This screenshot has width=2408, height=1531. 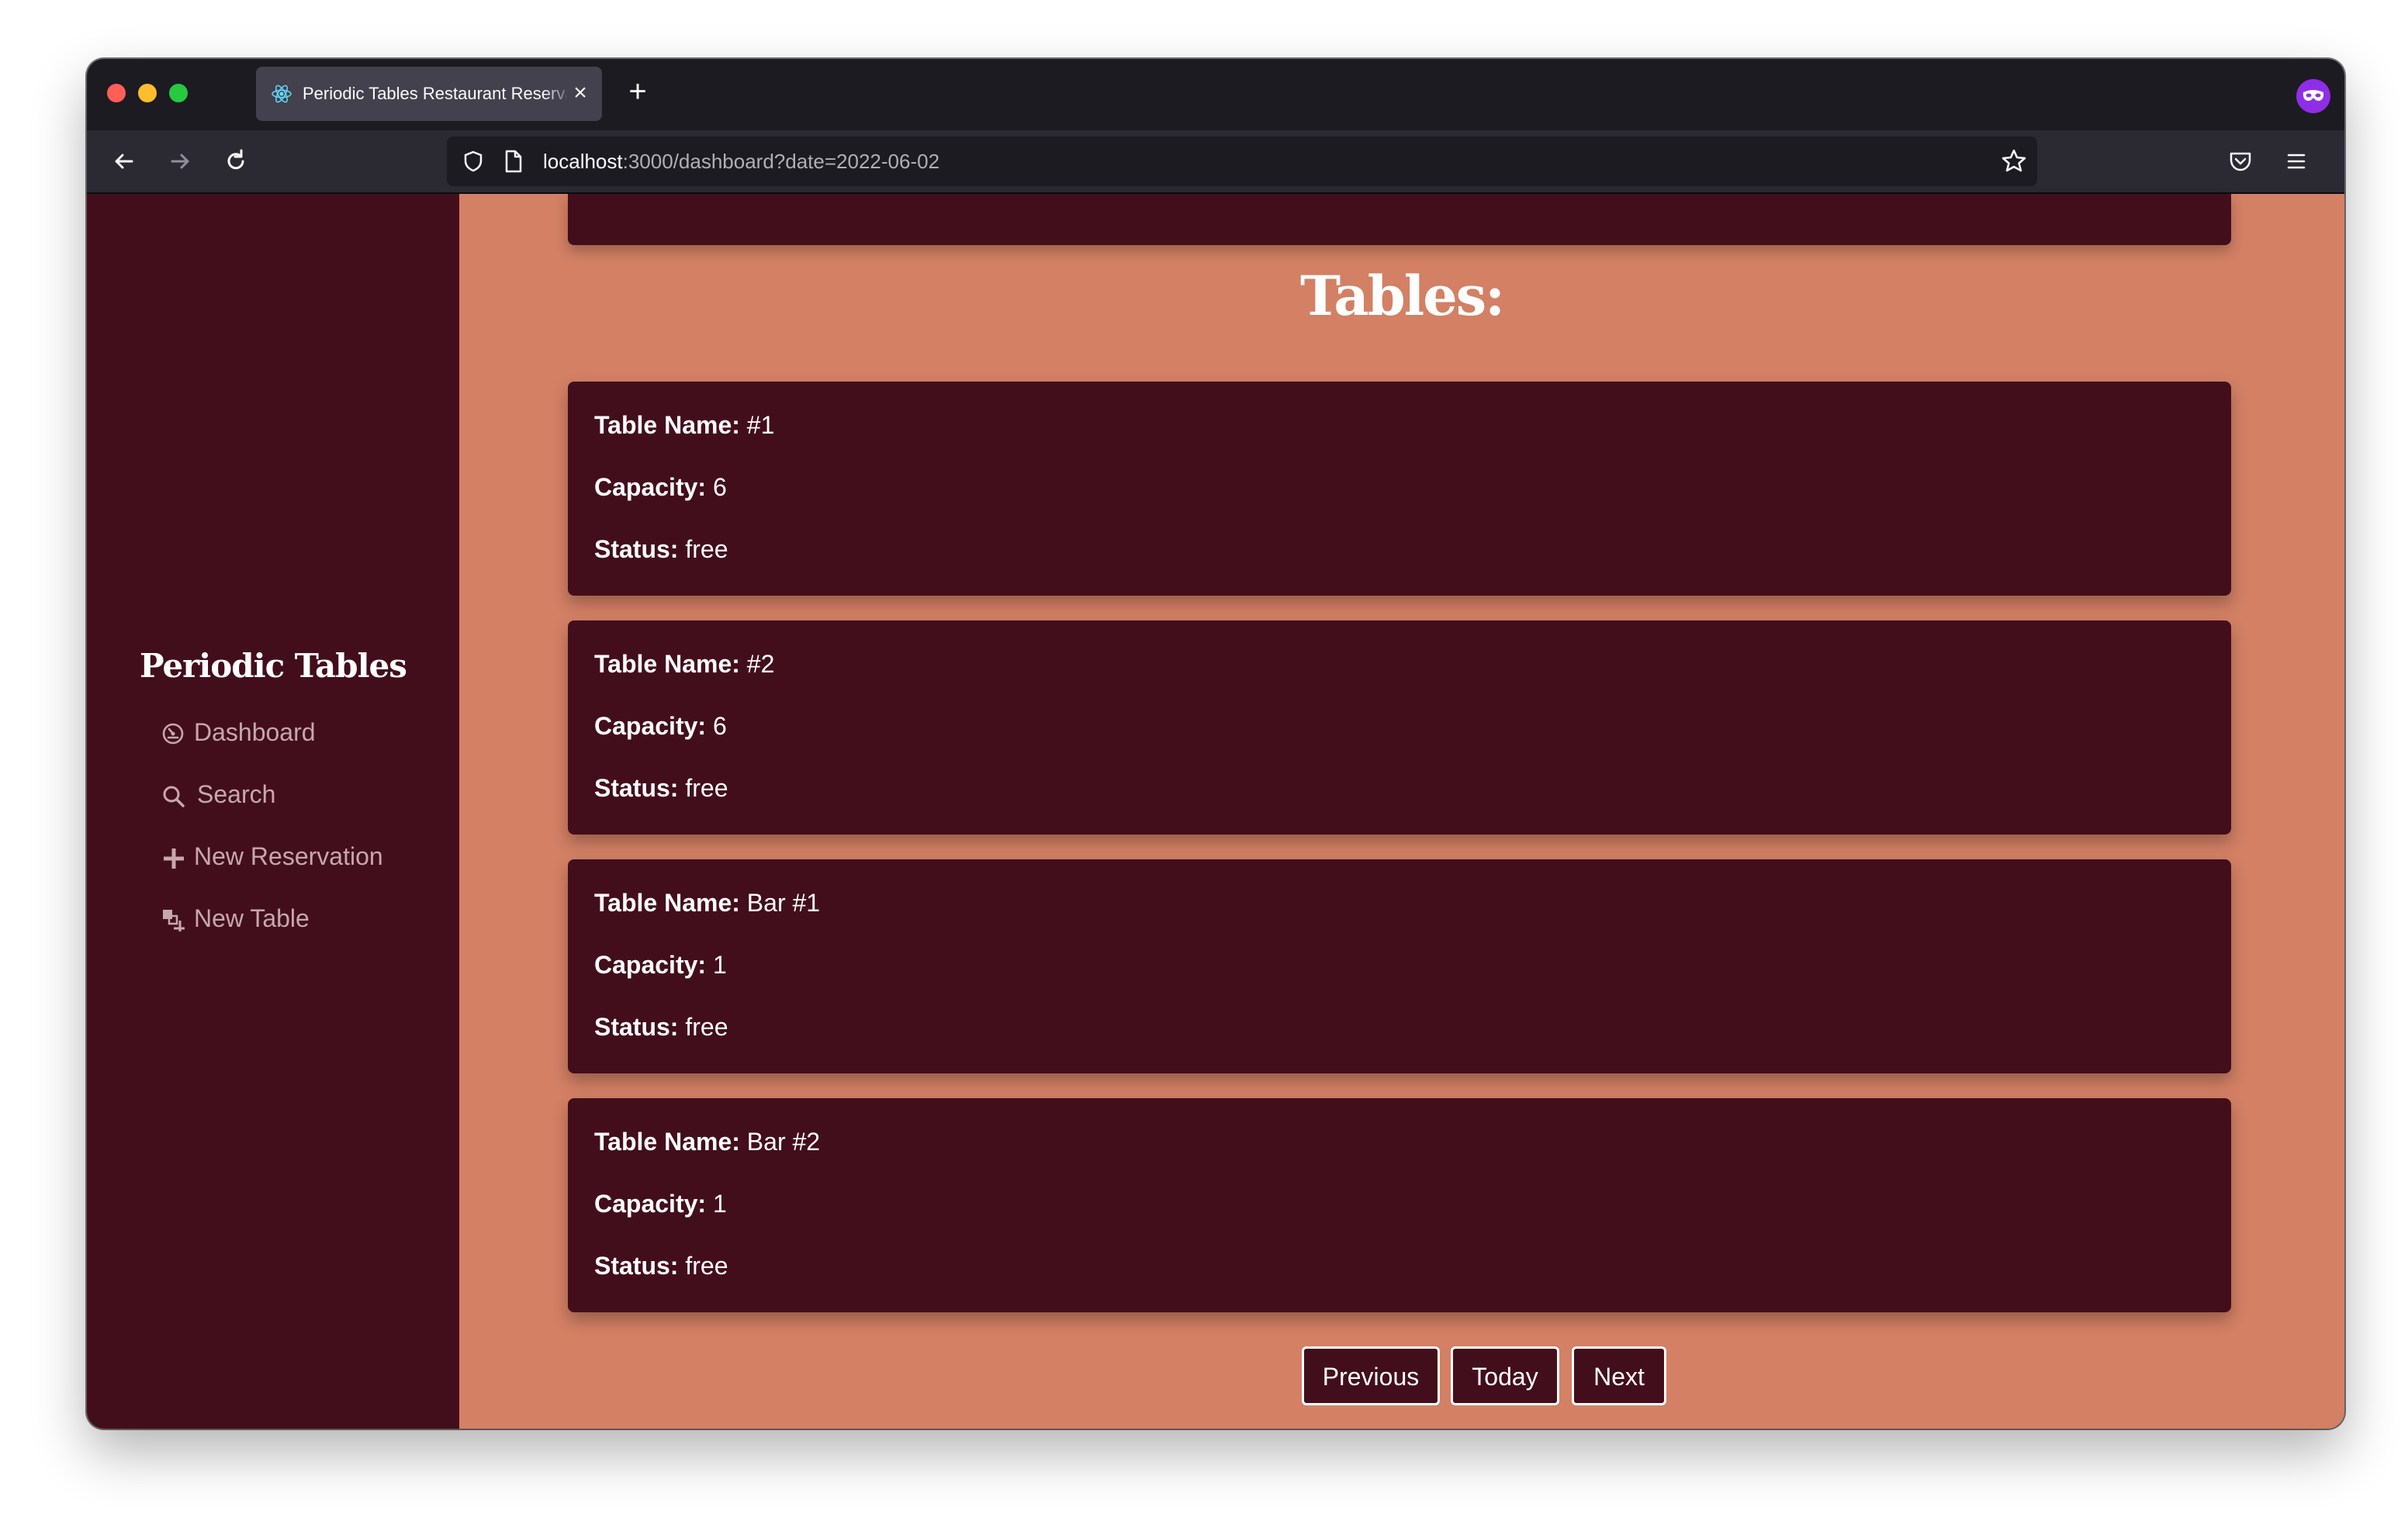 What do you see at coordinates (684, 425) in the screenshot?
I see `table-name-line: Table Name: #1` at bounding box center [684, 425].